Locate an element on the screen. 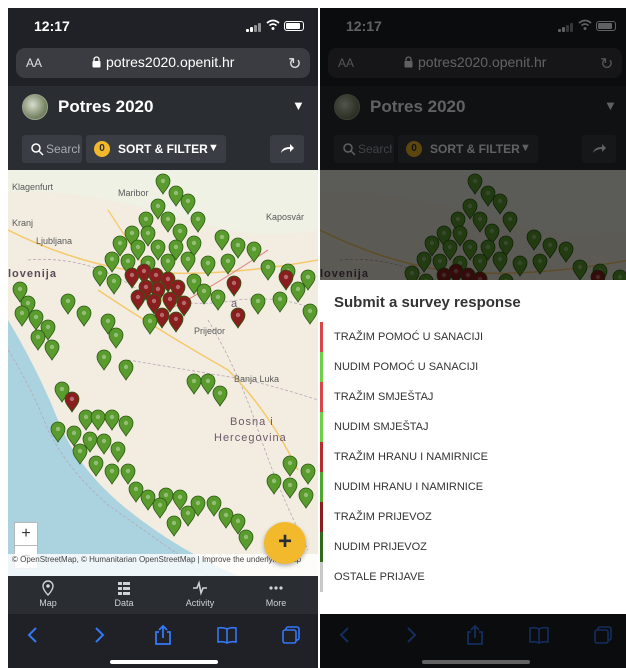 This screenshot has width=626, height=668. url-field: AA potres2020.openit.hr ↻ is located at coordinates (163, 63).